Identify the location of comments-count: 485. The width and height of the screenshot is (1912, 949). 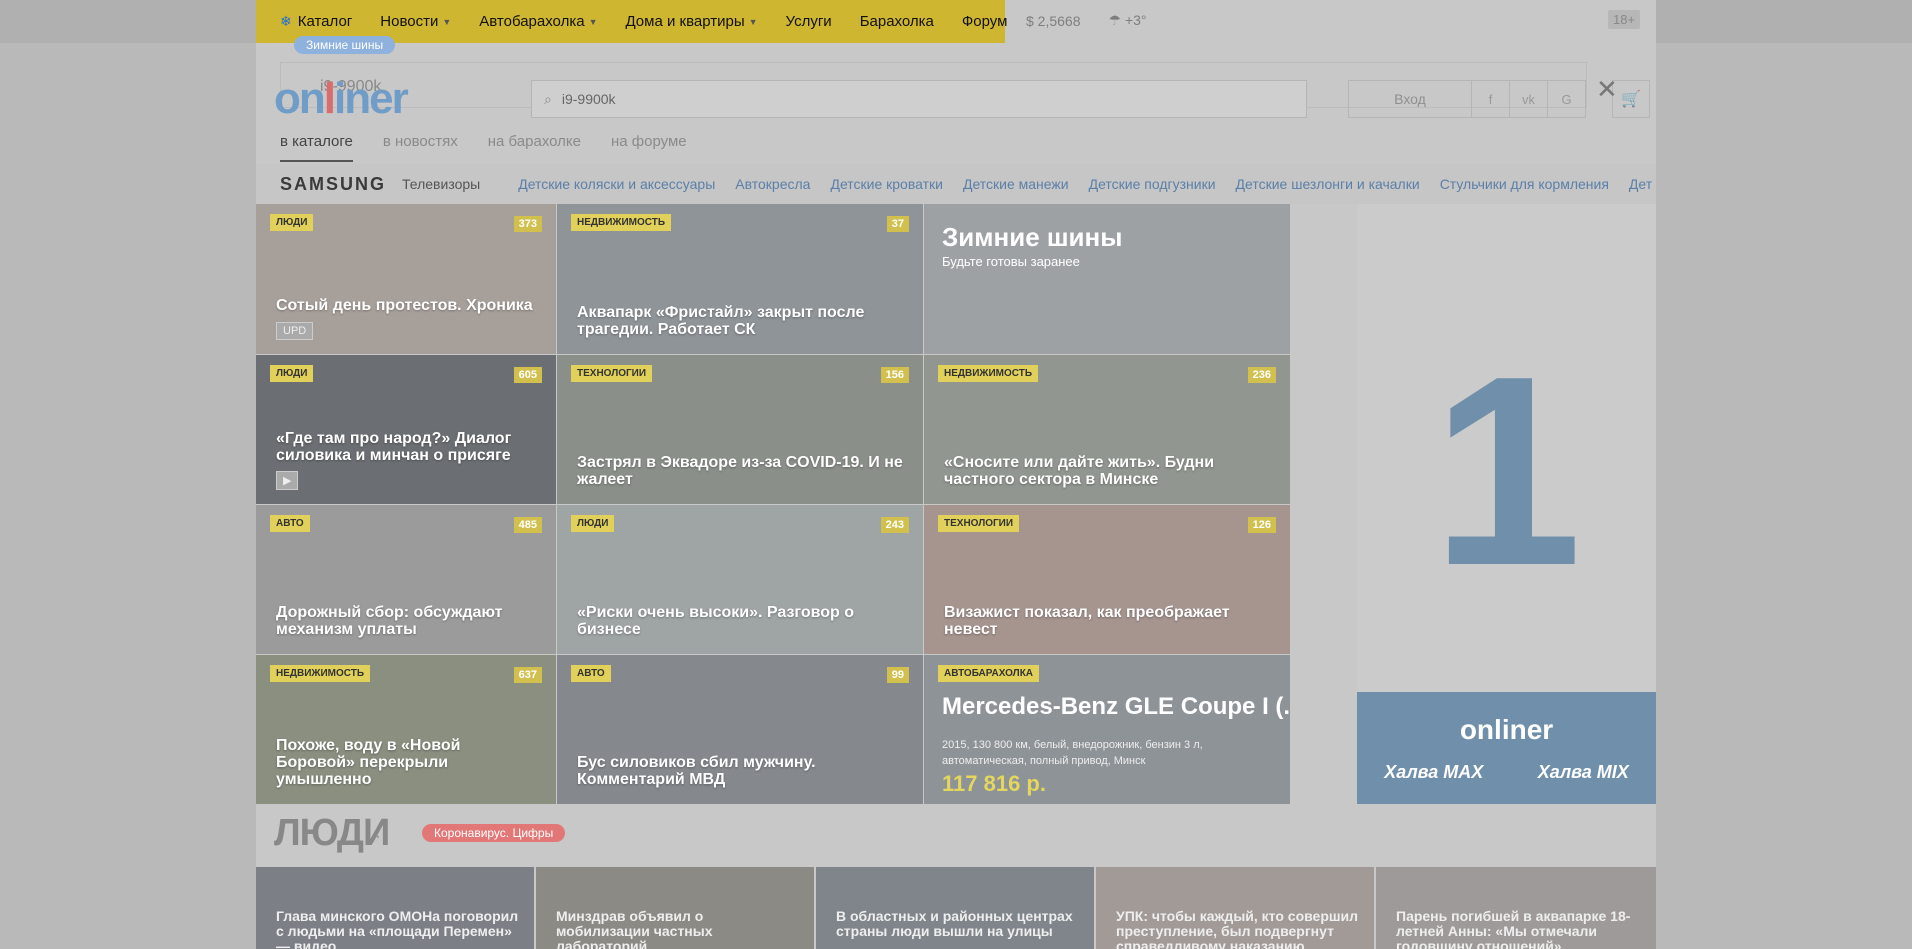
(527, 525).